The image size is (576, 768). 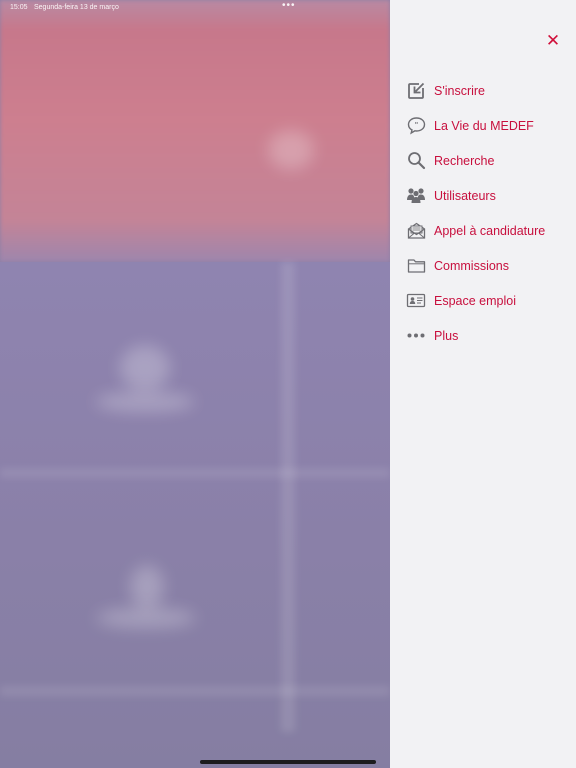 I want to click on menu-item-label: Utilisateurs, so click(x=465, y=195).